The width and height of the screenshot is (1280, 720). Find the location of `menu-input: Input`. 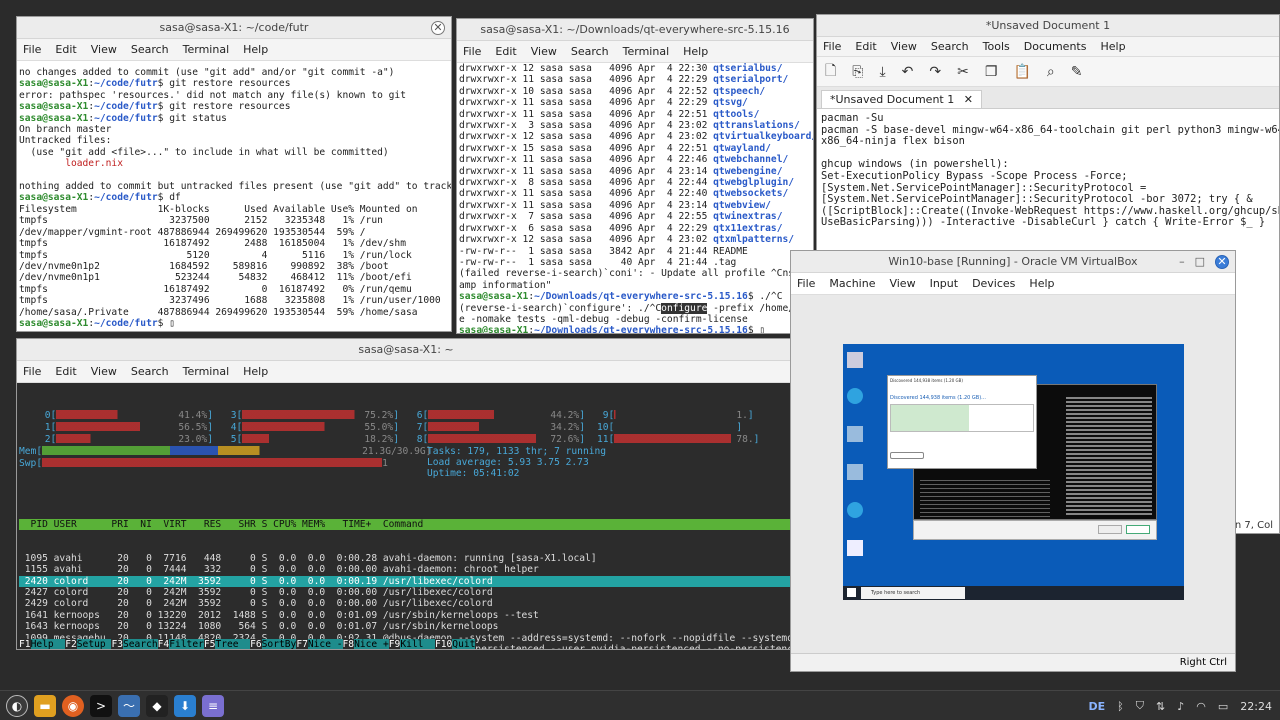

menu-input: Input is located at coordinates (944, 283).